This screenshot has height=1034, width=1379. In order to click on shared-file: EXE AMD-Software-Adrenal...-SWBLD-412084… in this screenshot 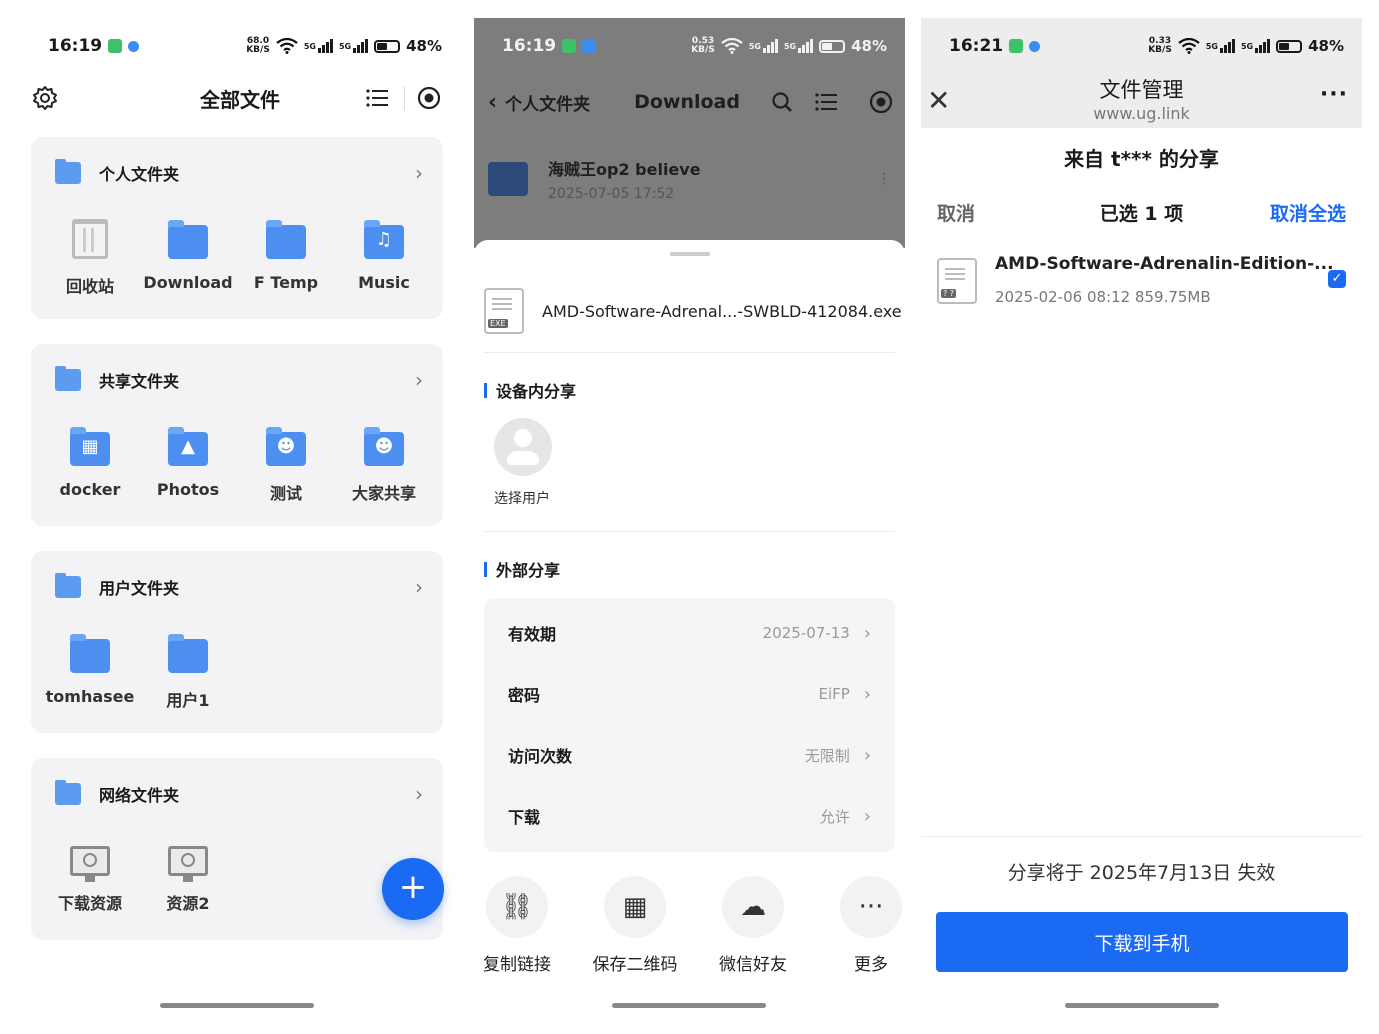, I will do `click(693, 311)`.